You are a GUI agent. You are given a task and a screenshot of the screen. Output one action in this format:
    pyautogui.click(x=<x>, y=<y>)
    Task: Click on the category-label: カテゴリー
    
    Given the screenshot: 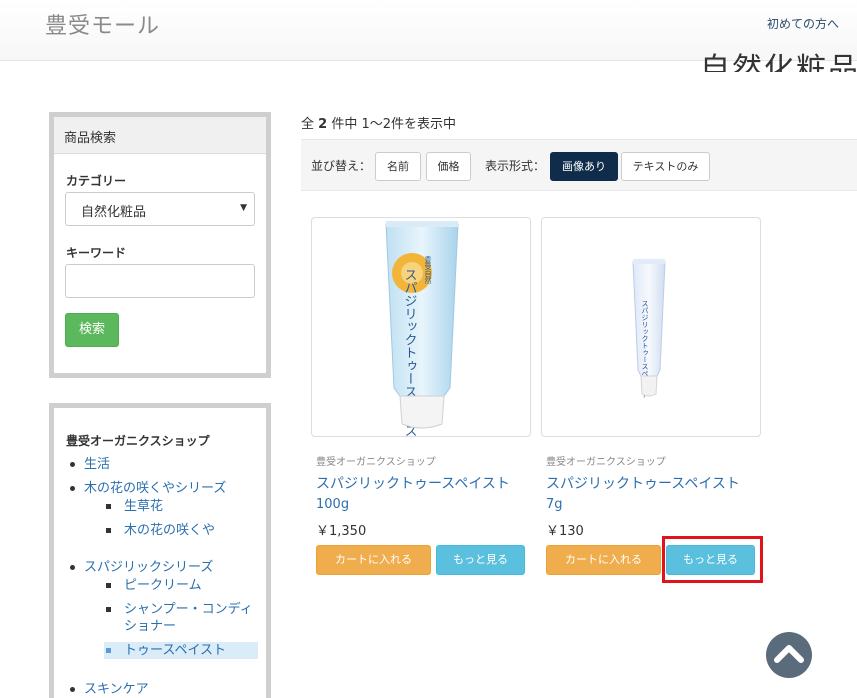 What is the action you would take?
    pyautogui.click(x=96, y=181)
    